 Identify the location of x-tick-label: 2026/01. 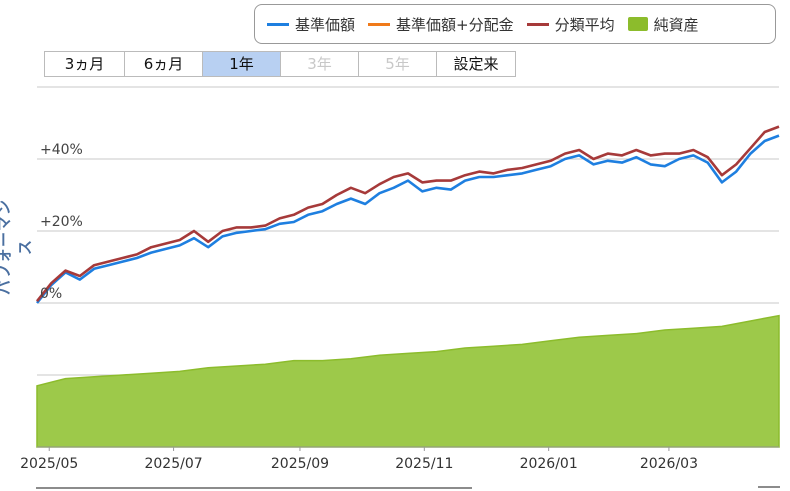
(549, 464).